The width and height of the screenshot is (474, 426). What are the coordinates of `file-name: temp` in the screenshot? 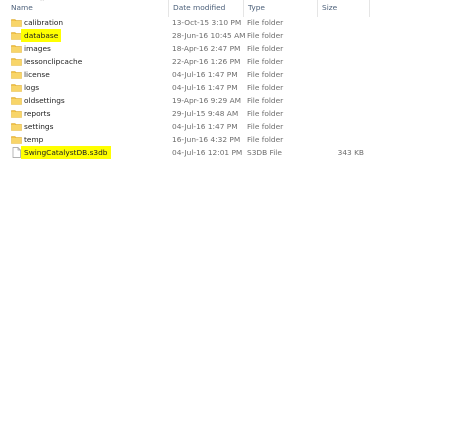 It's located at (34, 139).